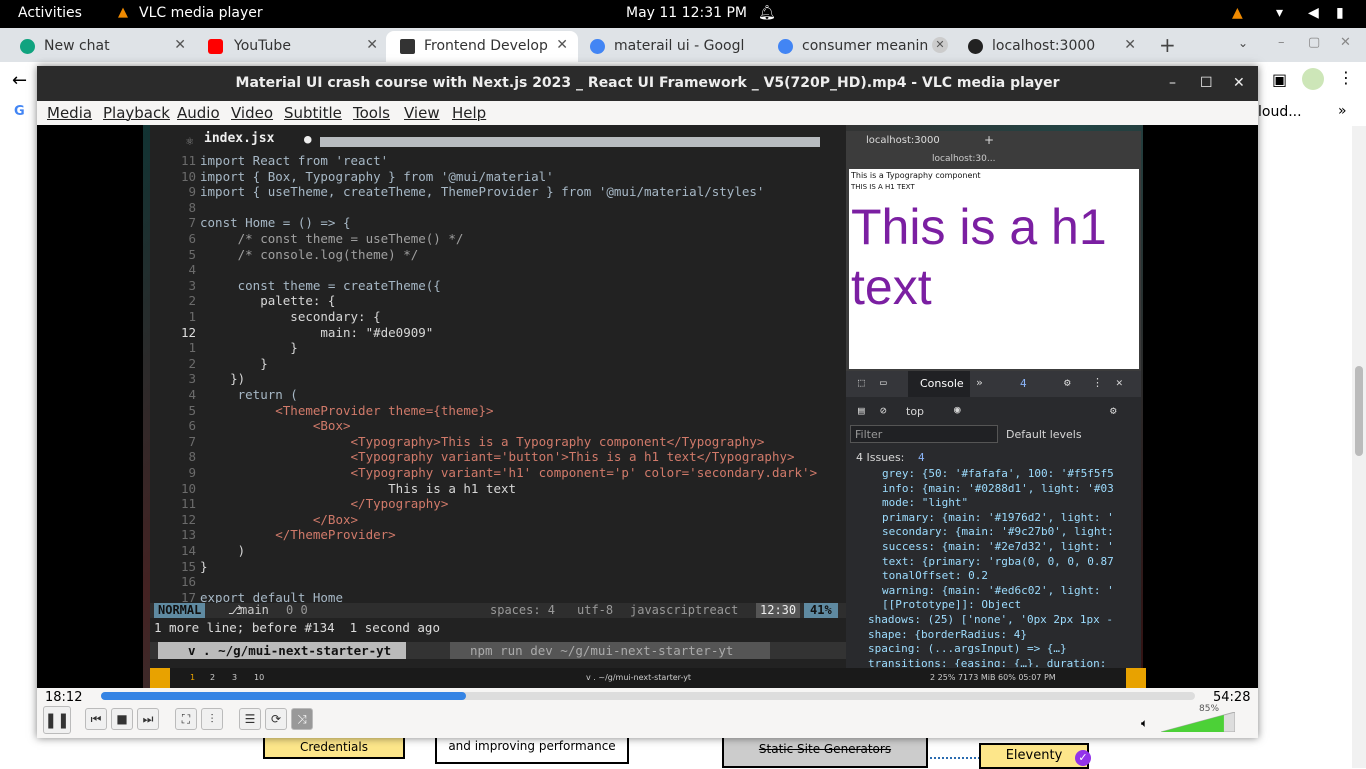 This screenshot has height=769, width=1366. I want to click on seek-bar, so click(648, 696).